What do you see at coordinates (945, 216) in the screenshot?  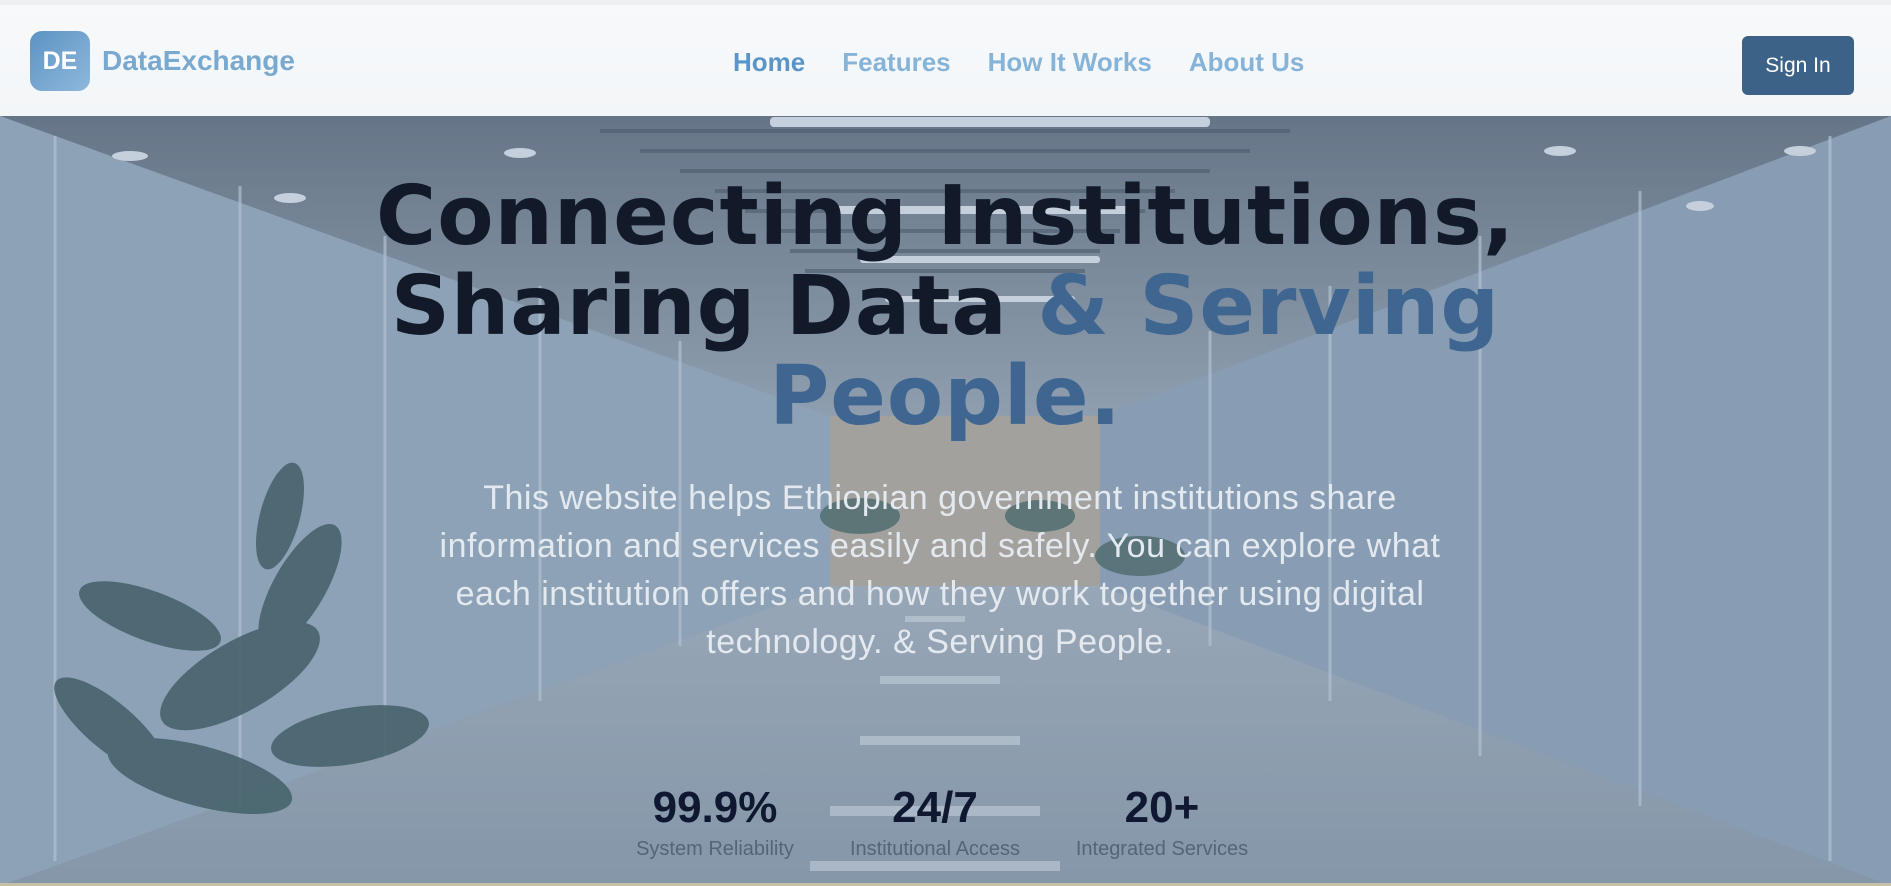 I see `headline-line-1: Connecting Institutions,` at bounding box center [945, 216].